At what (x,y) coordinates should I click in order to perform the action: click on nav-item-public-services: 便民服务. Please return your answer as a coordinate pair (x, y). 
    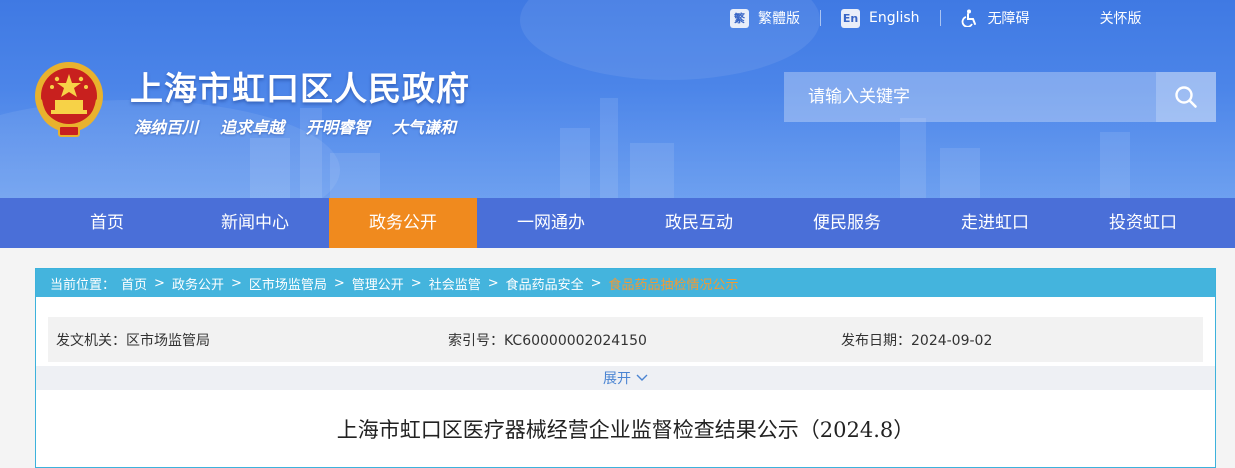
    Looking at the image, I should click on (847, 223).